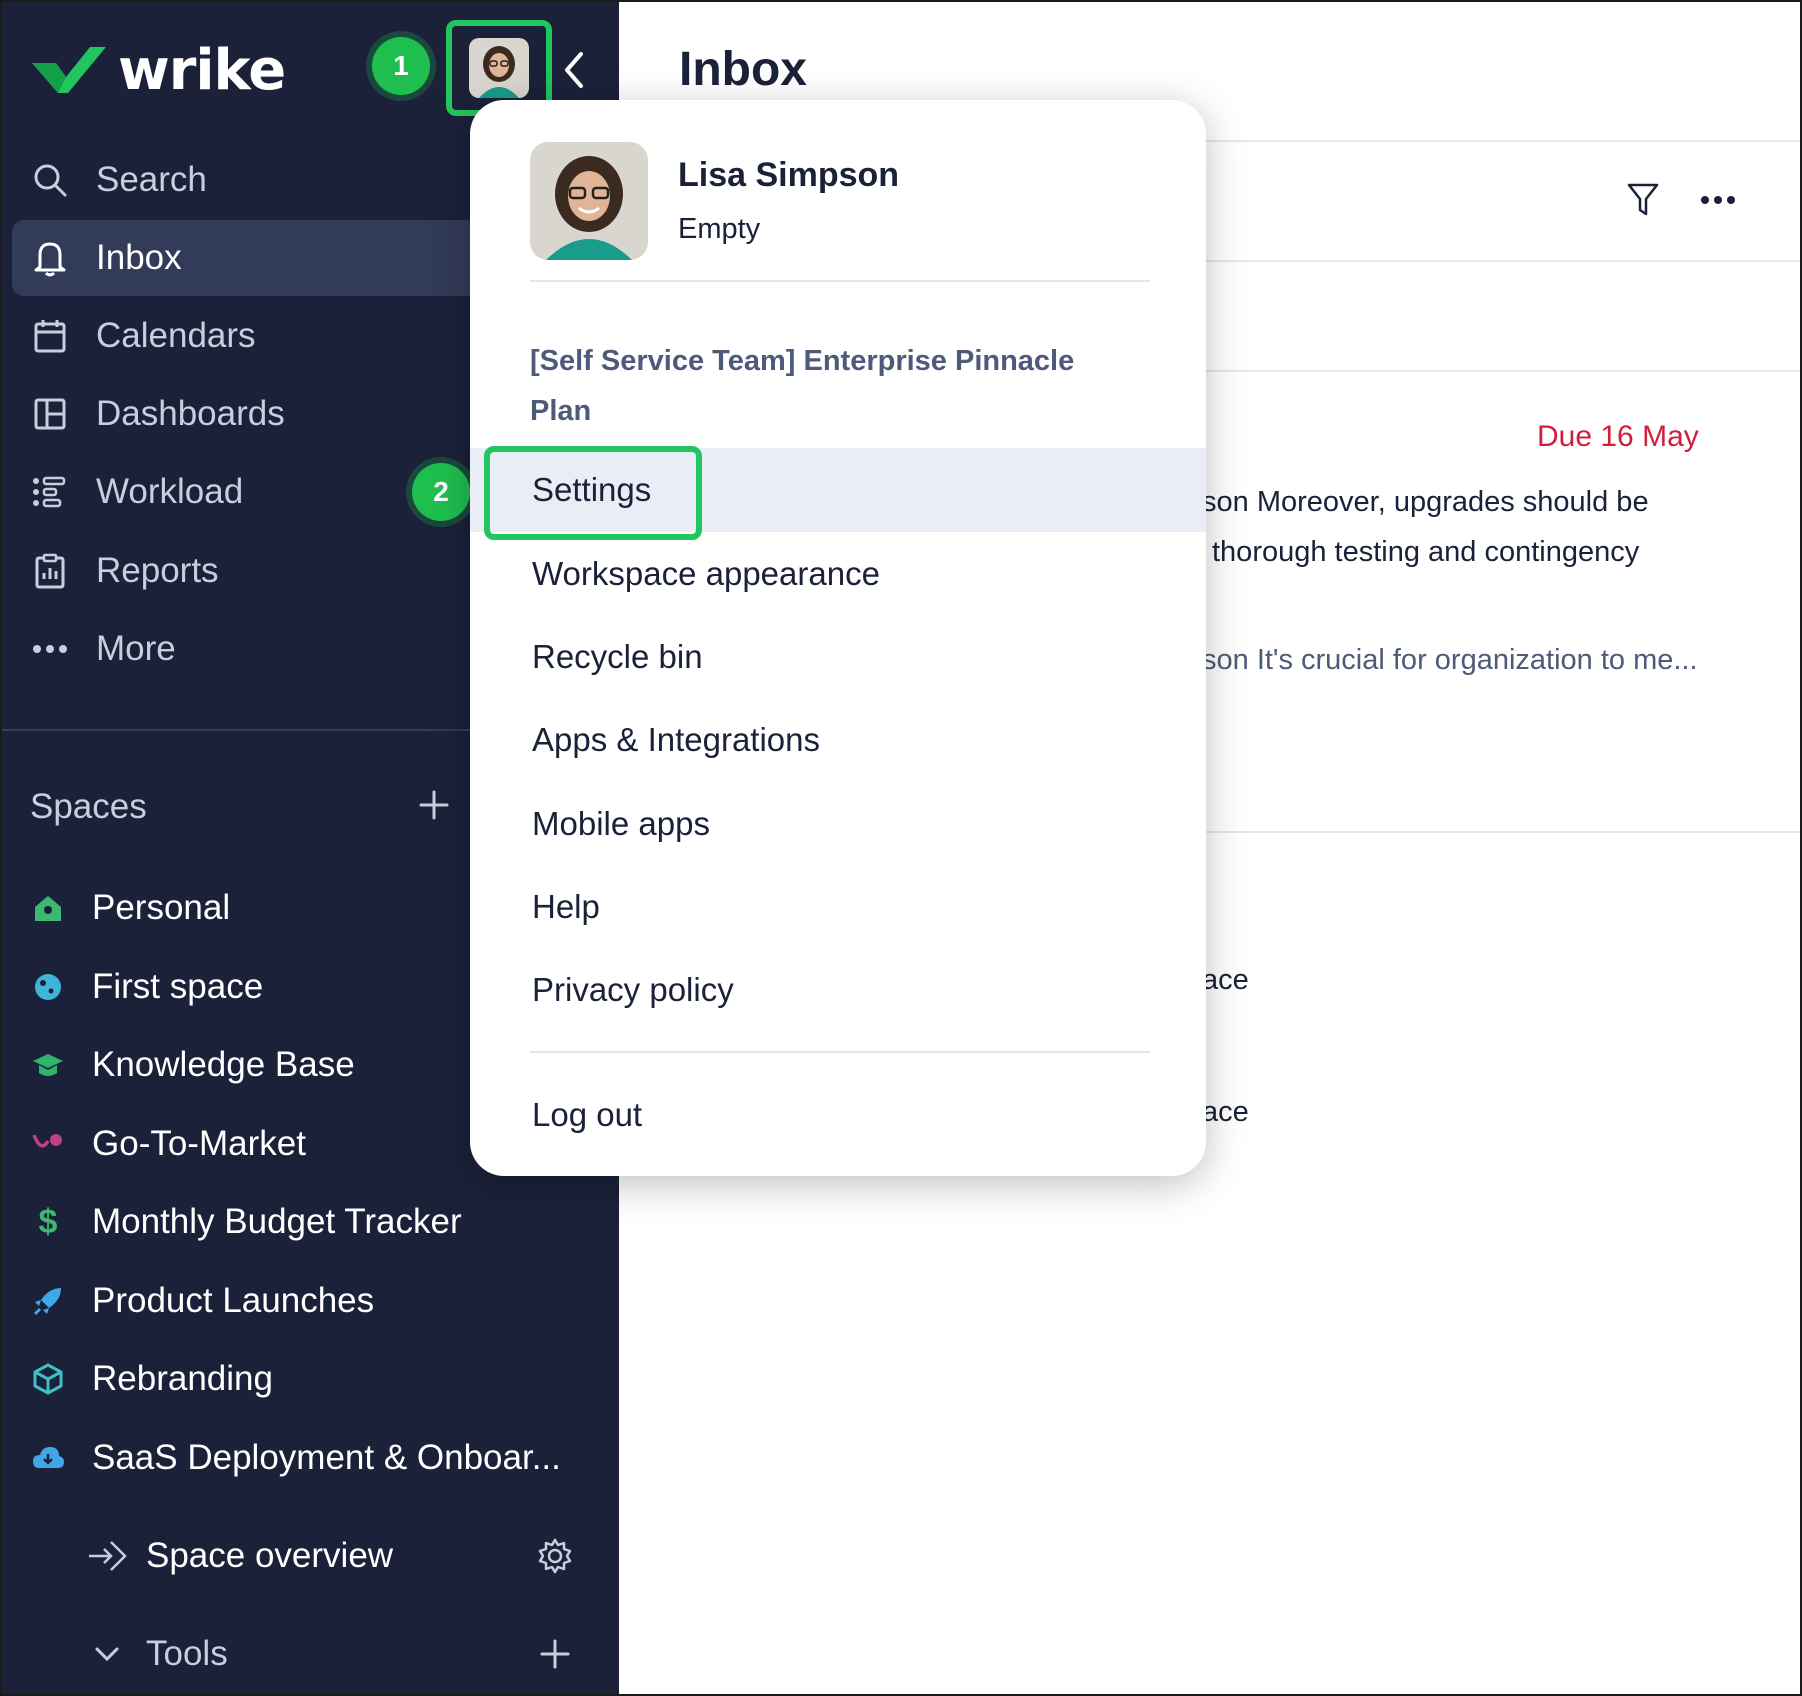 Image resolution: width=1802 pixels, height=1696 pixels. What do you see at coordinates (743, 69) in the screenshot?
I see `page-title: Inbox` at bounding box center [743, 69].